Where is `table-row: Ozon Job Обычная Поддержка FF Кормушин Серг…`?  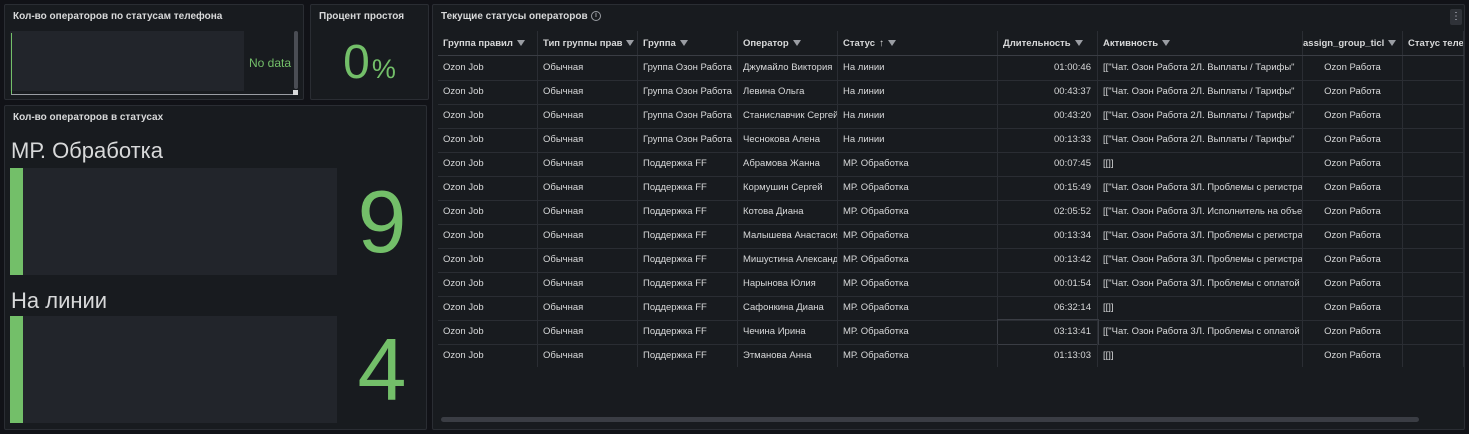 table-row: Ozon Job Обычная Поддержка FF Кормушин Серг… is located at coordinates (951, 188).